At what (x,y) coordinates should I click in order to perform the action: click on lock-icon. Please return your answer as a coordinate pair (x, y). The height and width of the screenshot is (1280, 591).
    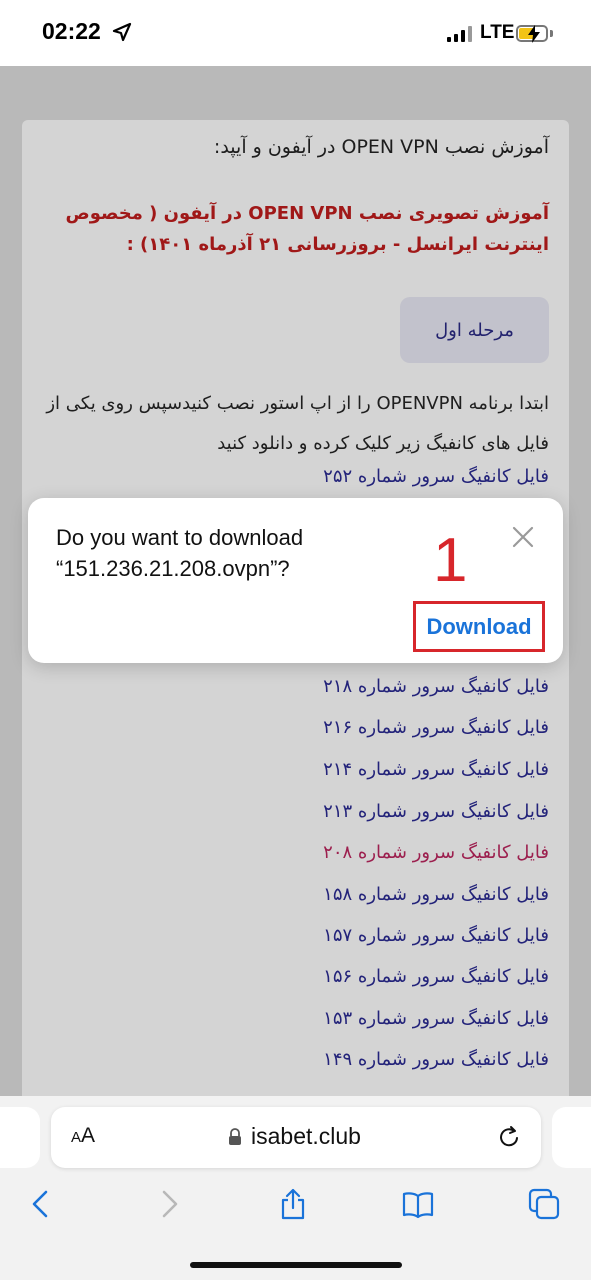
    Looking at the image, I should click on (235, 1136).